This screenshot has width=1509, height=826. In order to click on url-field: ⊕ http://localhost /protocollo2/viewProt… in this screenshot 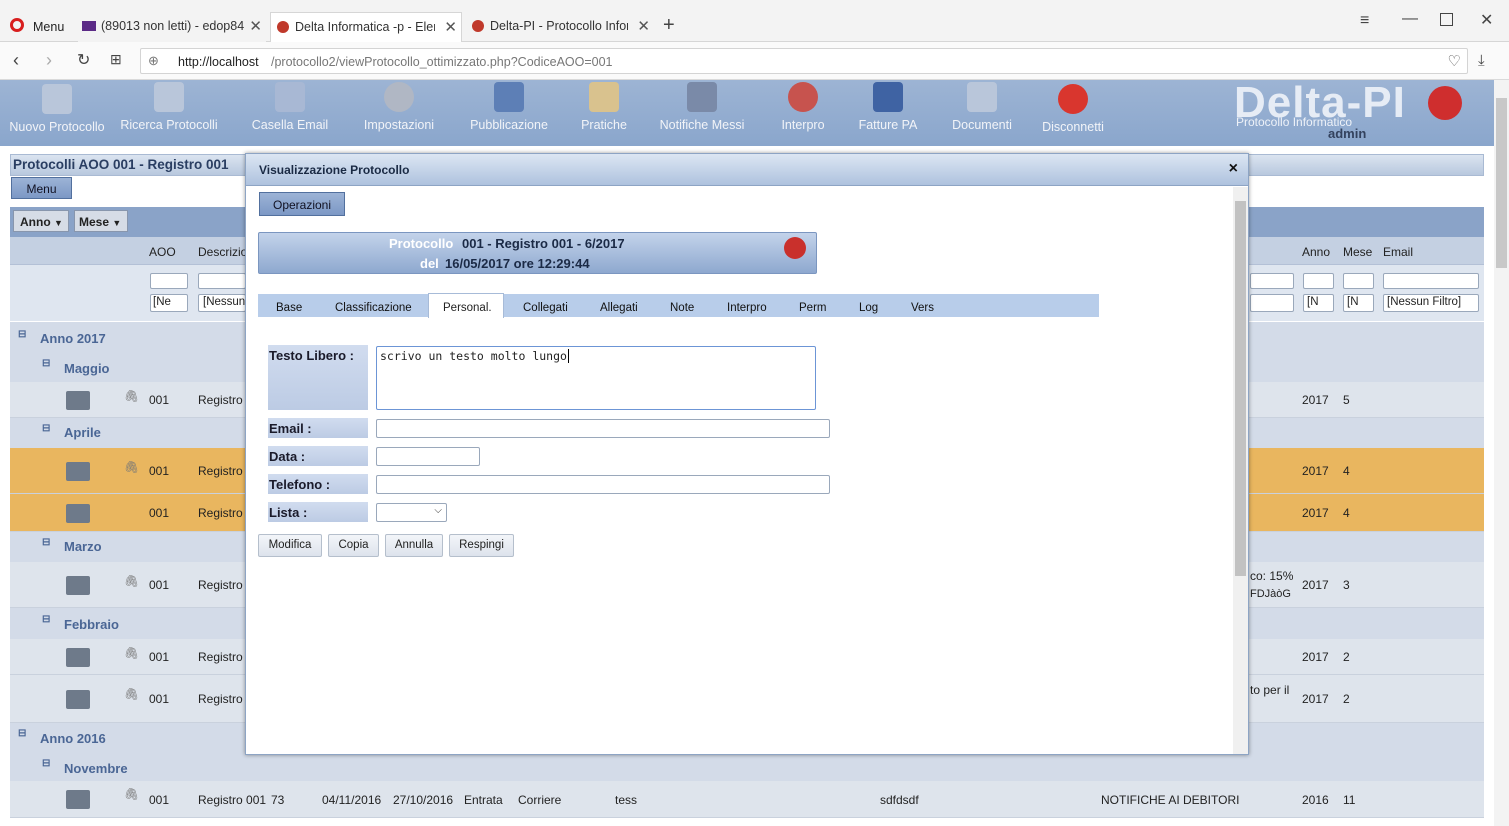, I will do `click(804, 61)`.